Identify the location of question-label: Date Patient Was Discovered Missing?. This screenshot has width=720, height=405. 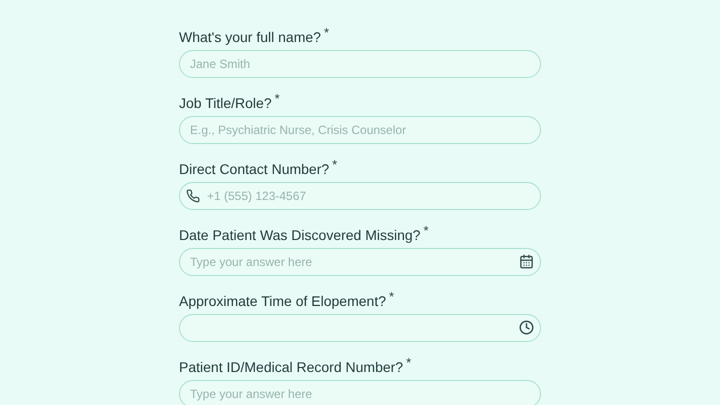
(299, 235).